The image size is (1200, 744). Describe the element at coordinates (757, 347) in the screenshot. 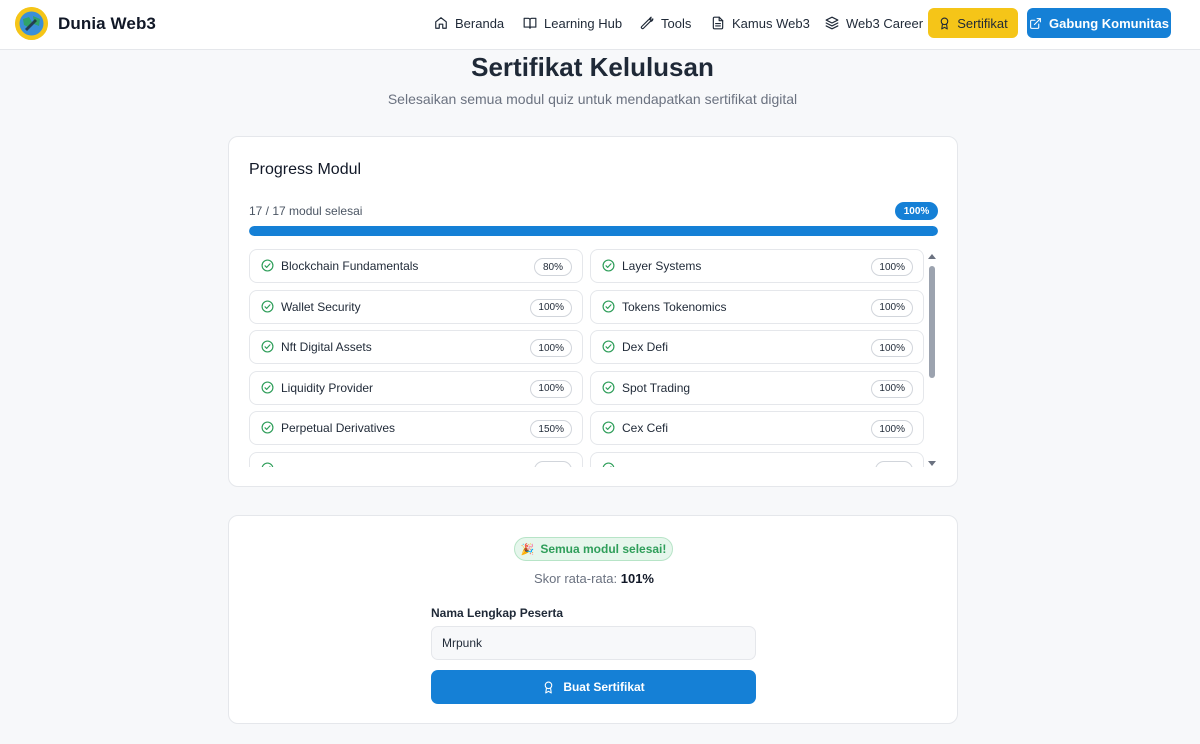

I see `module-item: Dex Defi 100%` at that location.